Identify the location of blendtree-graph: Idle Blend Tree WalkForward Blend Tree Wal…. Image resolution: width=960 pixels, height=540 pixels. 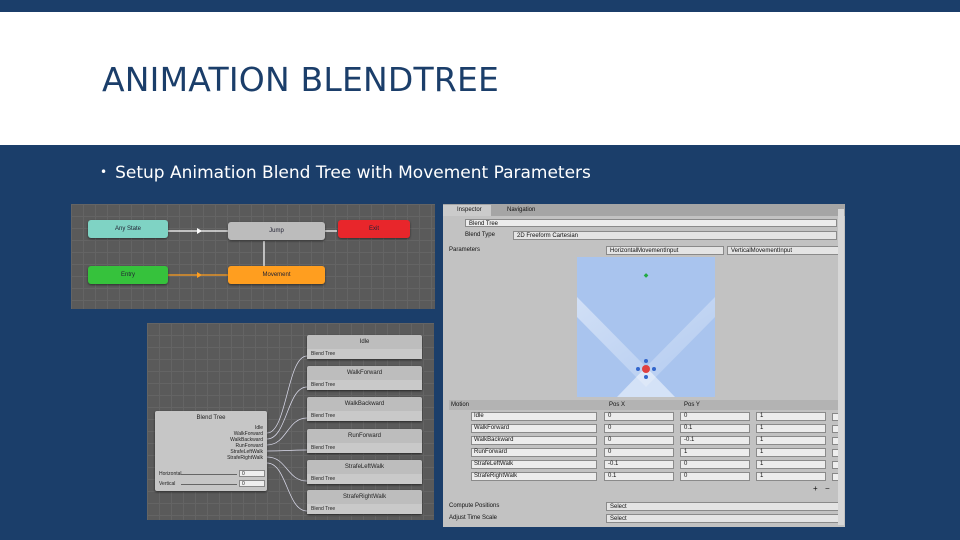
(290, 421).